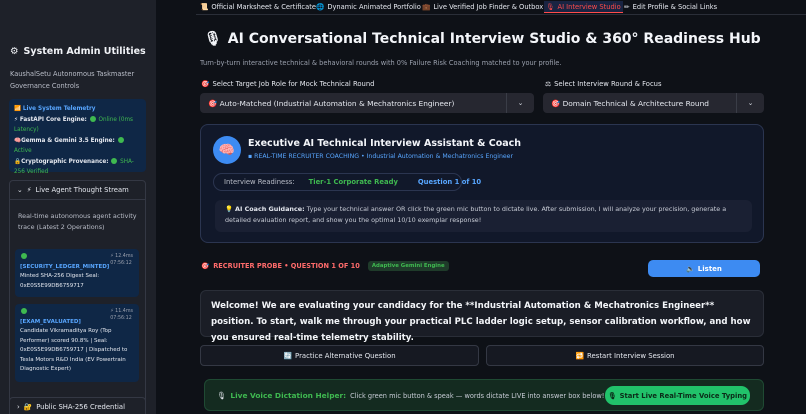 The height and width of the screenshot is (414, 806). What do you see at coordinates (368, 7) in the screenshot?
I see `tab-portfolio: 🌐 Dynamic Animated Portfolio` at bounding box center [368, 7].